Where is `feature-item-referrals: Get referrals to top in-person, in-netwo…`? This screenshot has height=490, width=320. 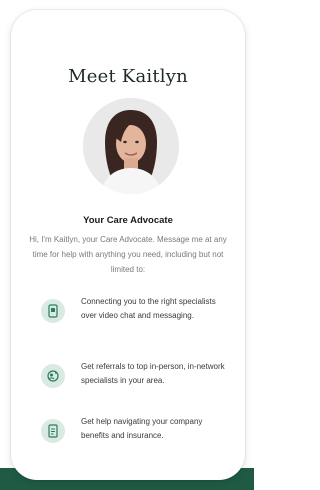 feature-item-referrals: Get referrals to top in-person, in-netwo… is located at coordinates (132, 384).